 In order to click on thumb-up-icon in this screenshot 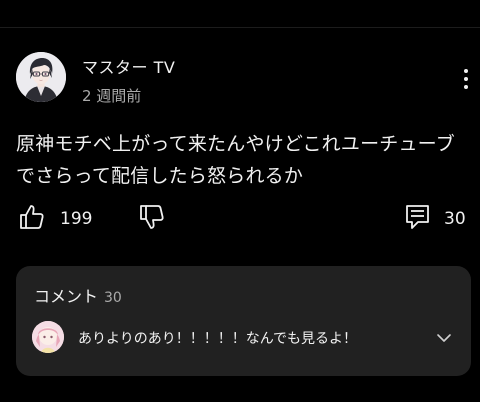, I will do `click(32, 217)`.